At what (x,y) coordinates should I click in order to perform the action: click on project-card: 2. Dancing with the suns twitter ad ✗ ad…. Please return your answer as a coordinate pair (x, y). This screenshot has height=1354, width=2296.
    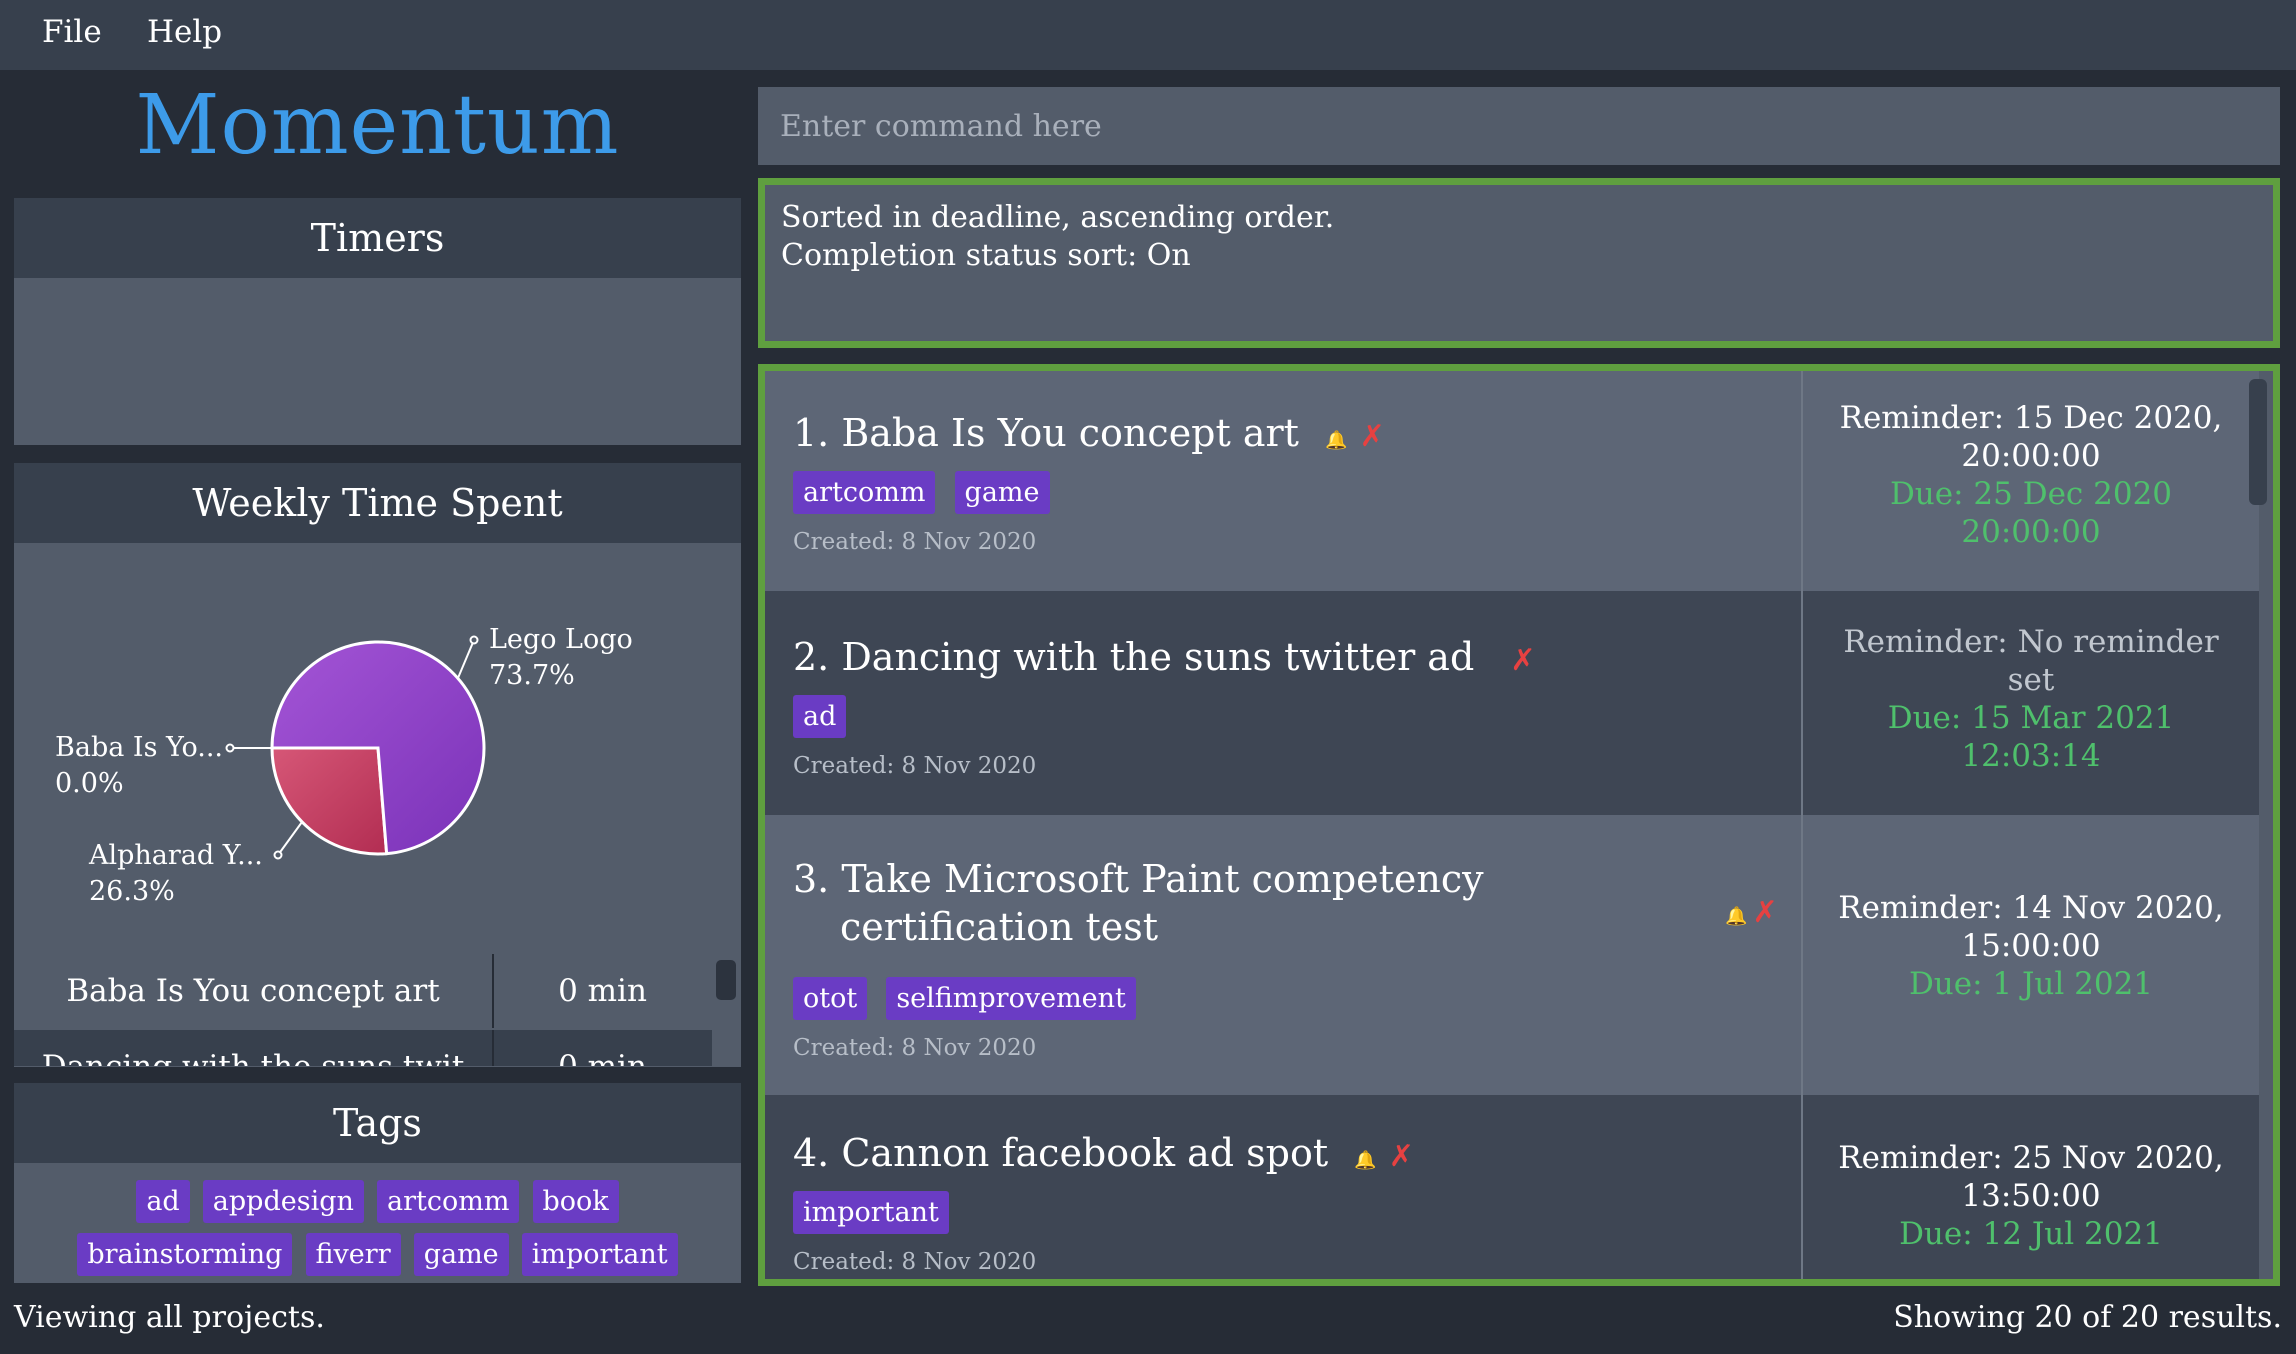
    Looking at the image, I should click on (1512, 703).